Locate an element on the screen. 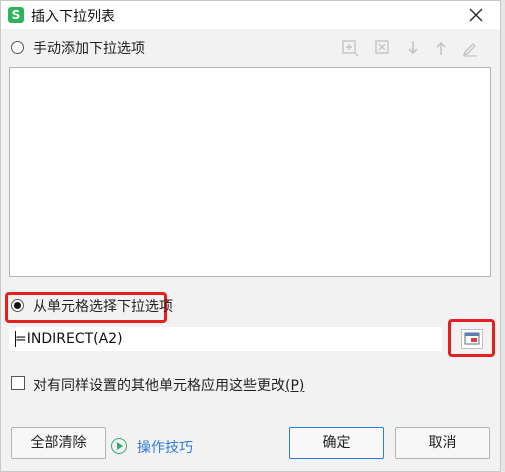  spreadsheet-background is located at coordinates (503, 236).